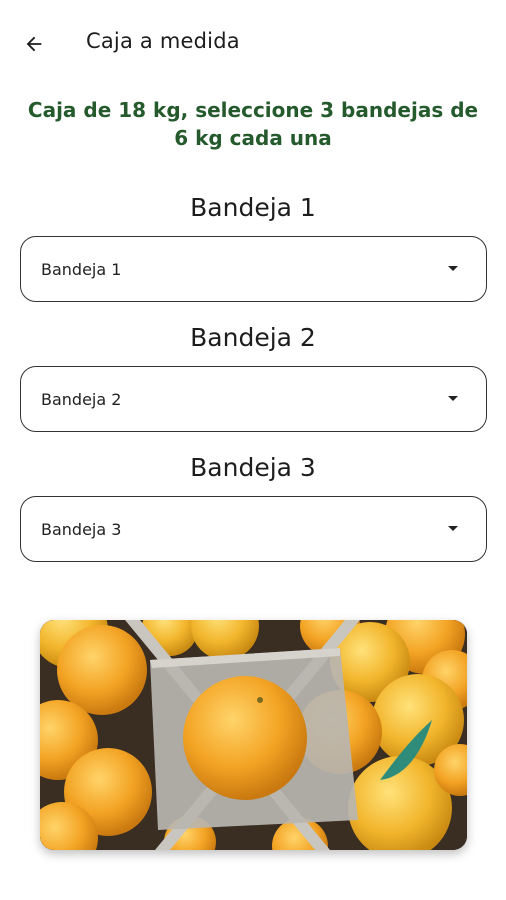 Image resolution: width=506 pixels, height=900 pixels. Describe the element at coordinates (253, 337) in the screenshot. I see `tray-2-heading: Bandeja 2` at that location.